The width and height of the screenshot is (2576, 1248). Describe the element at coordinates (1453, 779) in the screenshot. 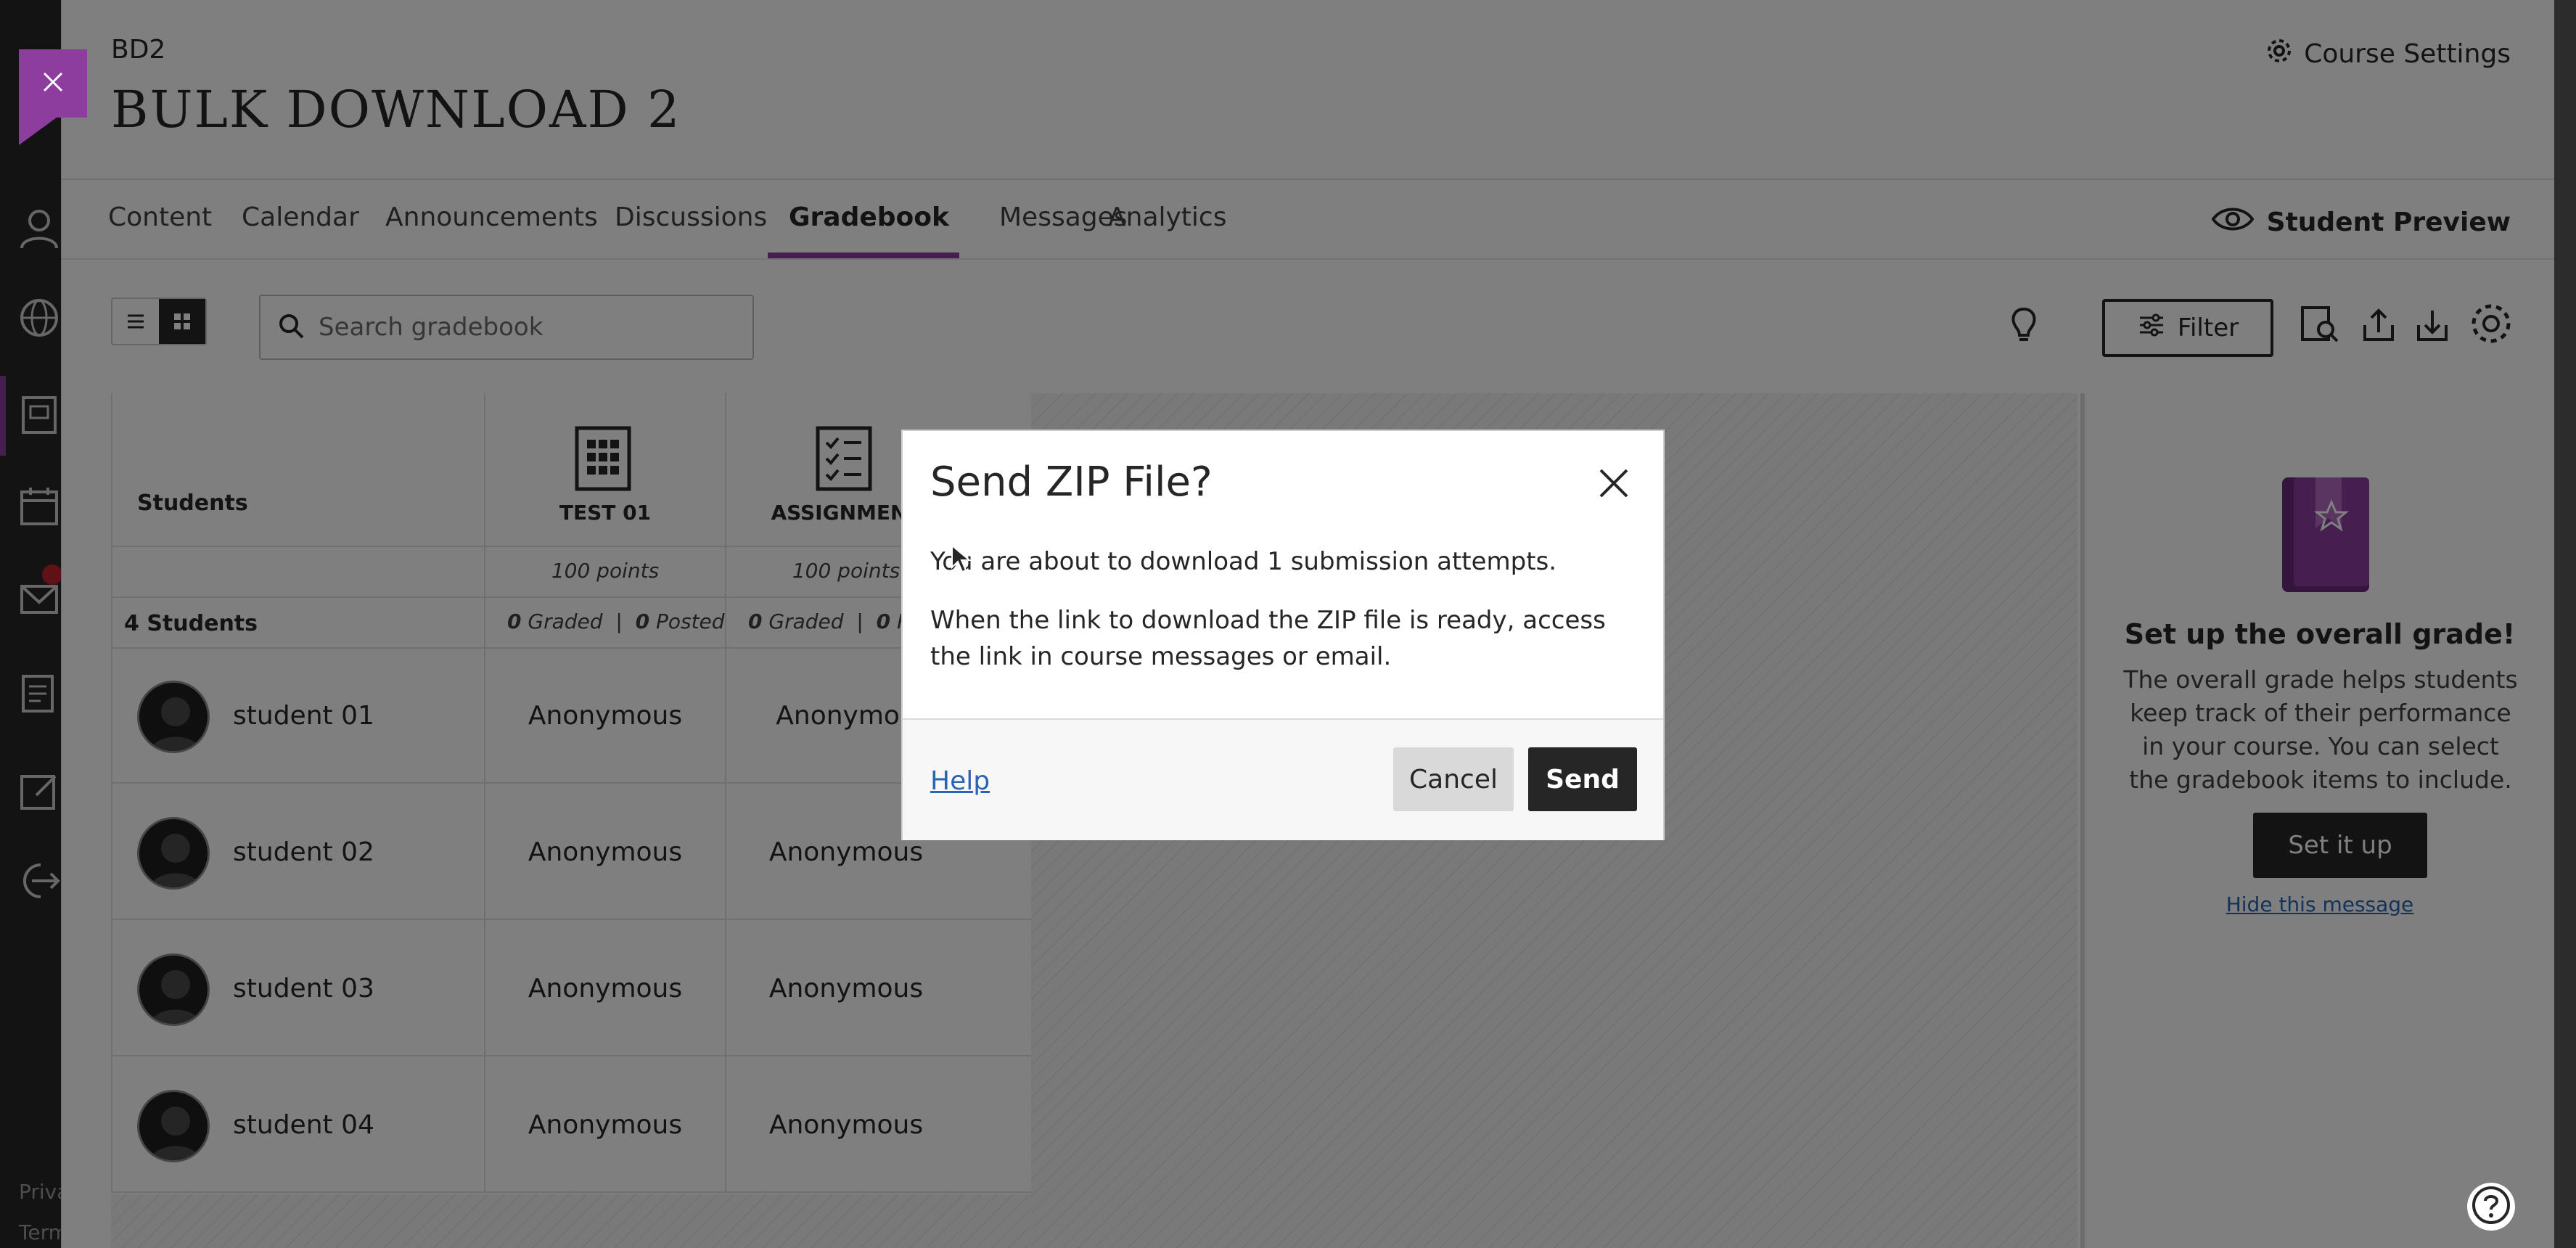

I see `cancel-button: Cancel` at that location.